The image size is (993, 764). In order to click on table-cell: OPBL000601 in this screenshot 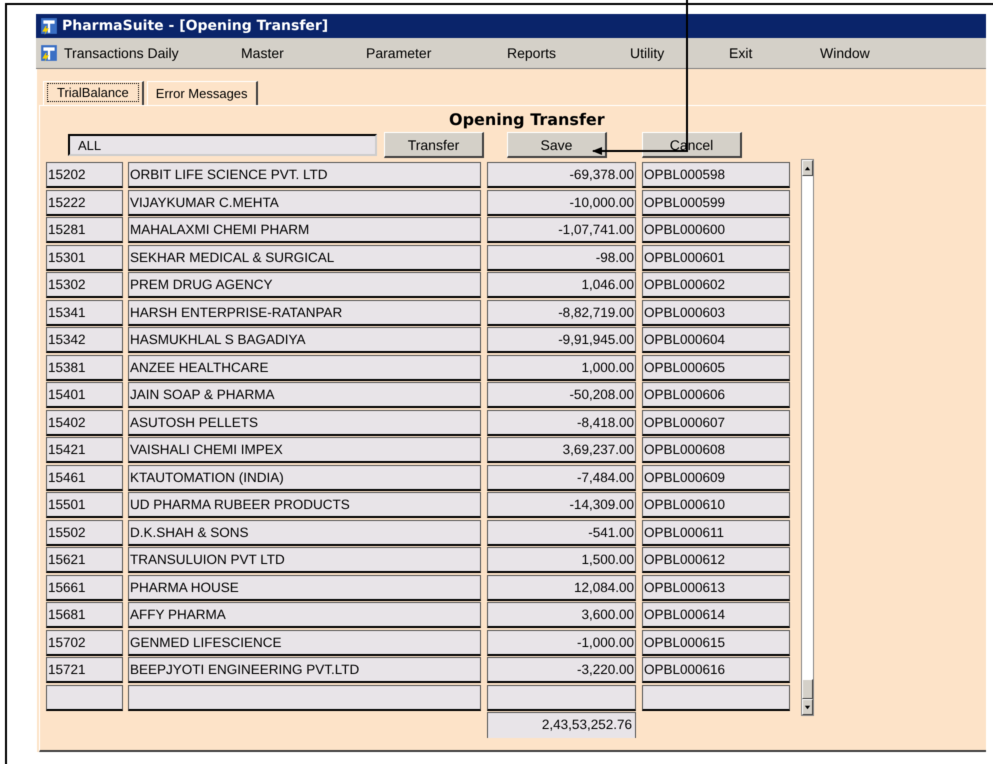, I will do `click(716, 257)`.